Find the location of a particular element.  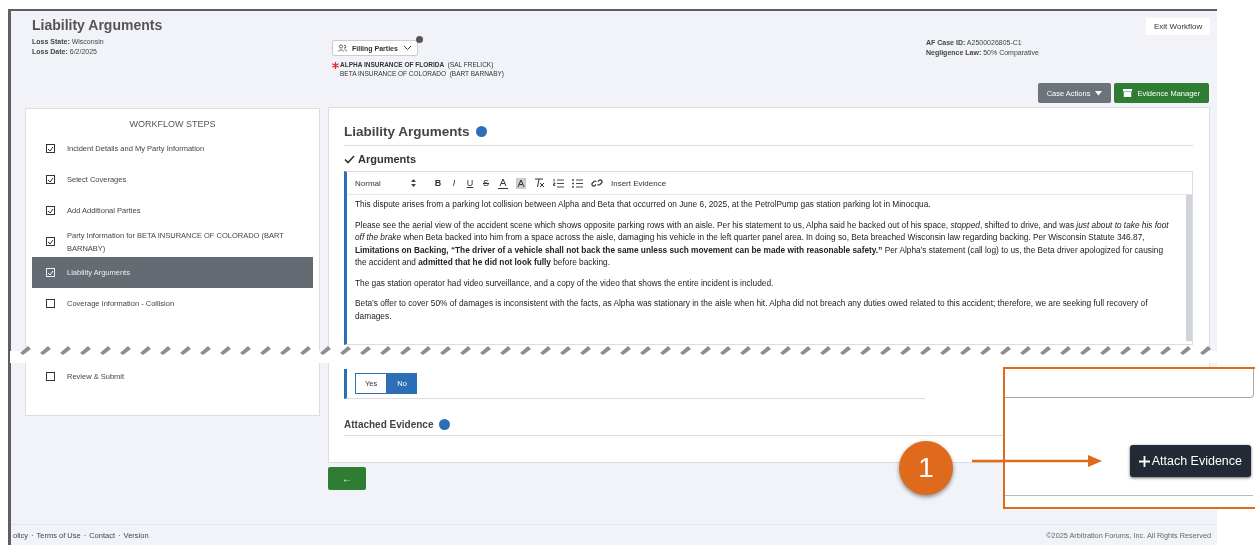

argument-paragraph: The gas station operator had video surveillance, and a copy of the video that shows the entire incident is included. is located at coordinates (565, 282).